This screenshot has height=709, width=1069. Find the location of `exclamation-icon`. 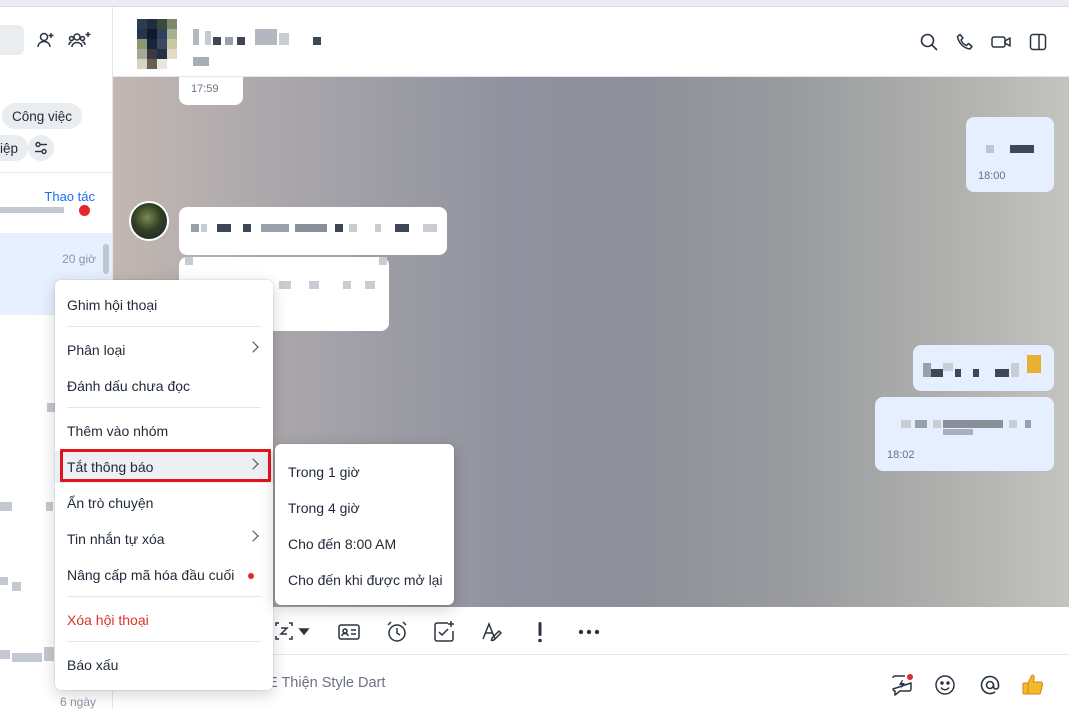

exclamation-icon is located at coordinates (540, 632).